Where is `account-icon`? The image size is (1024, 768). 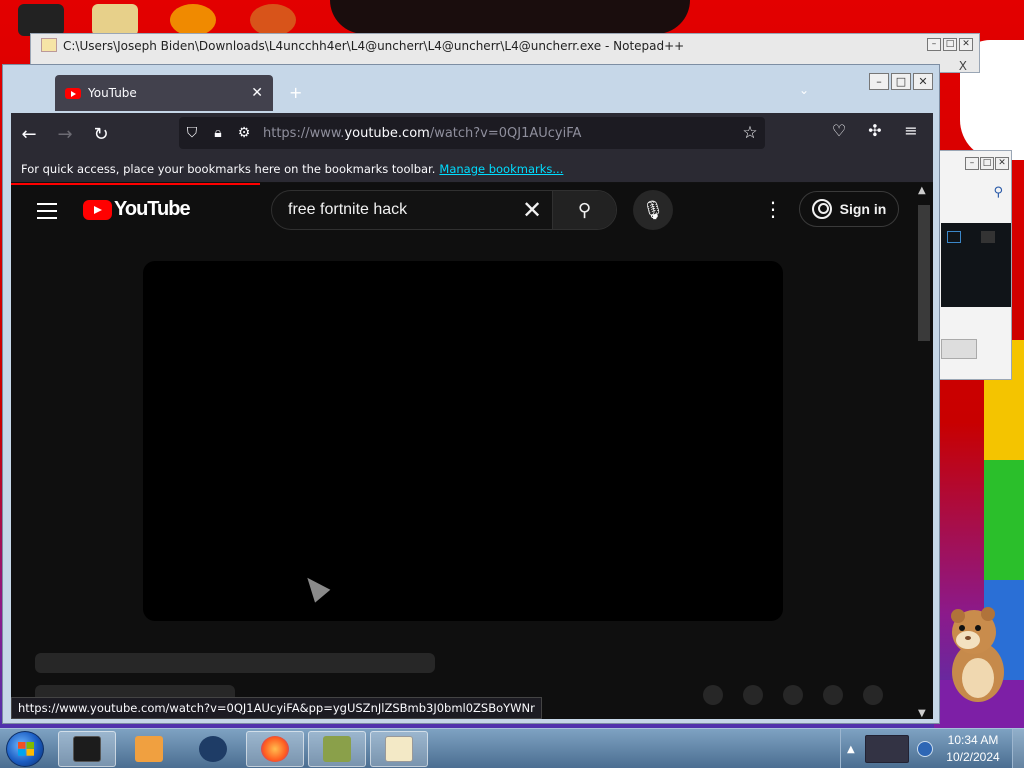 account-icon is located at coordinates (821, 209).